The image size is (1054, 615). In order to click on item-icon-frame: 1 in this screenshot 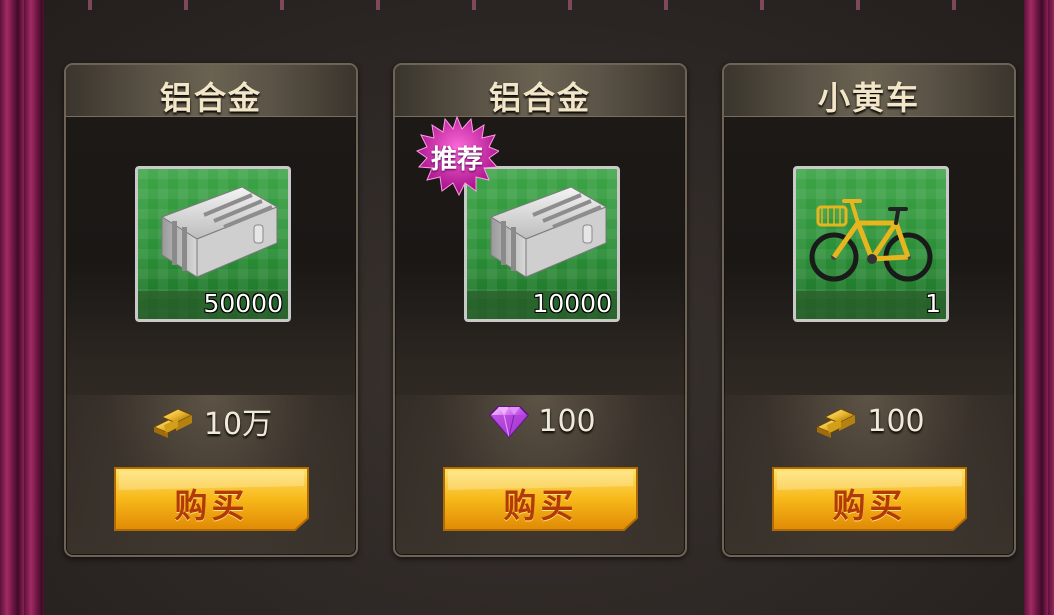, I will do `click(871, 244)`.